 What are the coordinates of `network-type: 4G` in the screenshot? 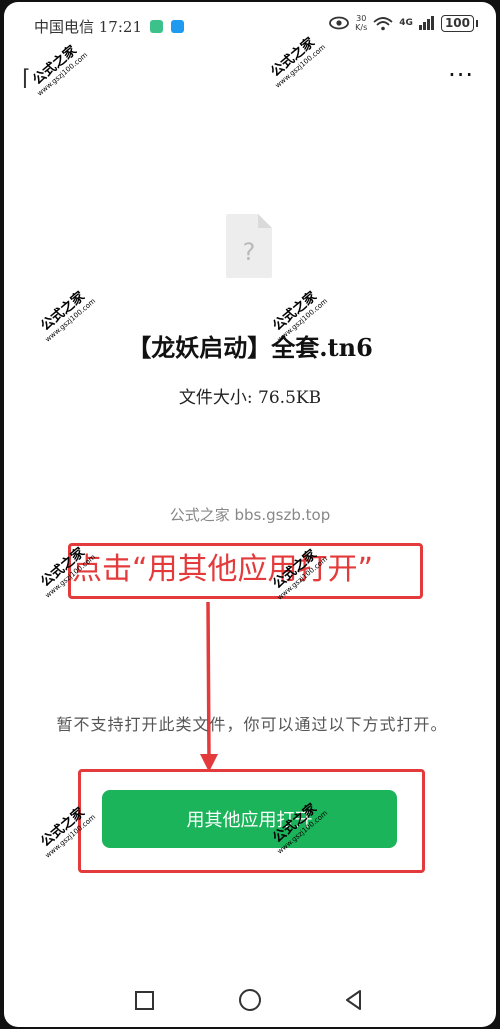 It's located at (406, 23).